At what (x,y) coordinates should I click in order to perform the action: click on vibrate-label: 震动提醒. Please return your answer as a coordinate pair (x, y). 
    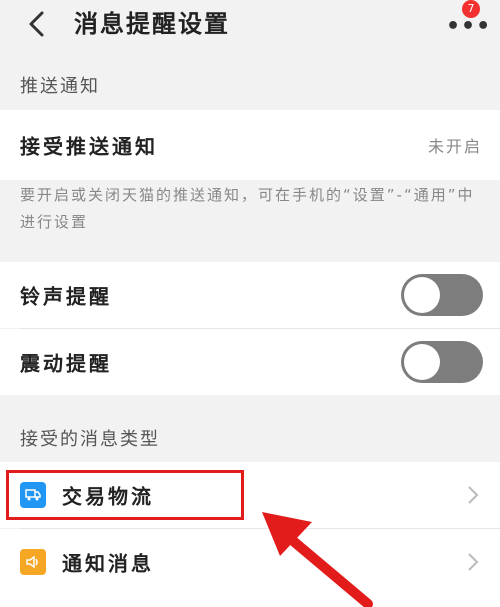
    Looking at the image, I should click on (66, 363).